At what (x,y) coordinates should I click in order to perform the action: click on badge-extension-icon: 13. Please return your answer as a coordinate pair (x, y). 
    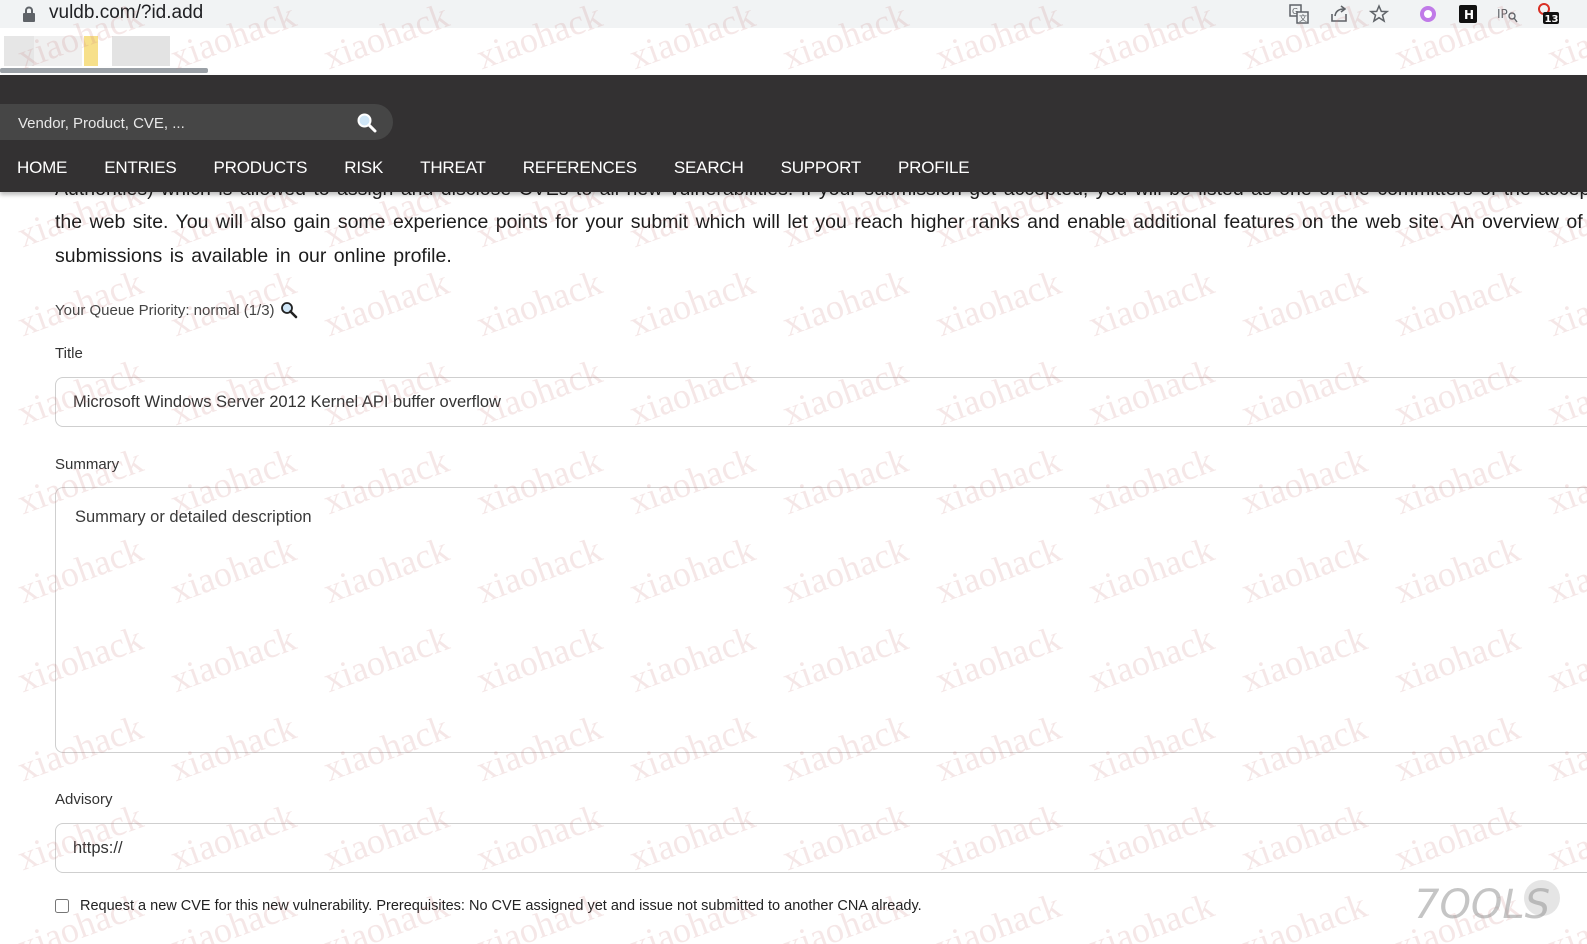
    Looking at the image, I should click on (1548, 14).